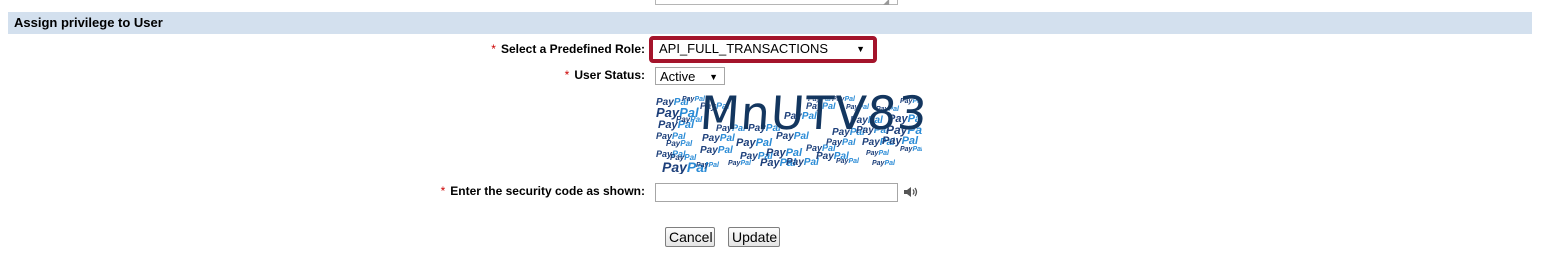  I want to click on captcha-code-text: MnUTV83, so click(814, 113).